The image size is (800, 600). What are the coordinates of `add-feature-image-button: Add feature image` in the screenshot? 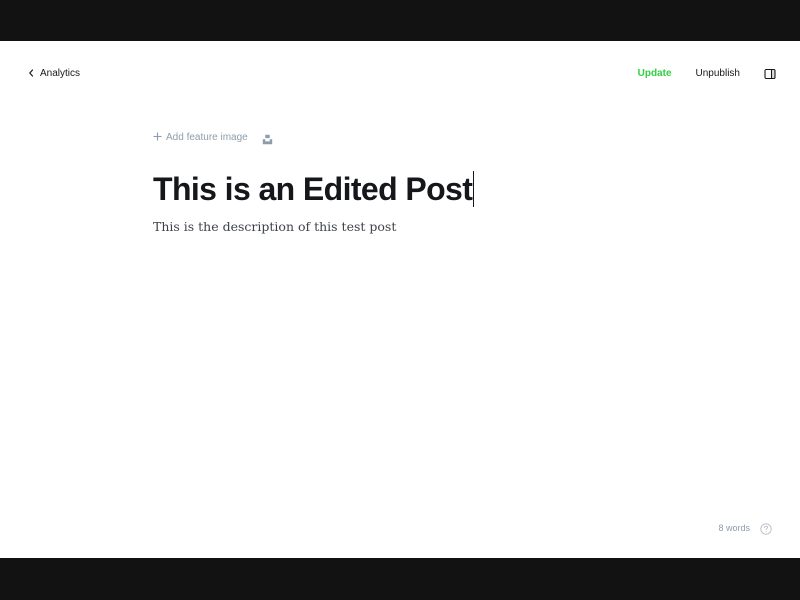 It's located at (200, 137).